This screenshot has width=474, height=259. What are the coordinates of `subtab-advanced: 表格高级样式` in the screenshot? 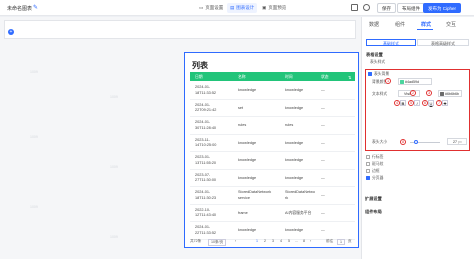 It's located at (443, 42).